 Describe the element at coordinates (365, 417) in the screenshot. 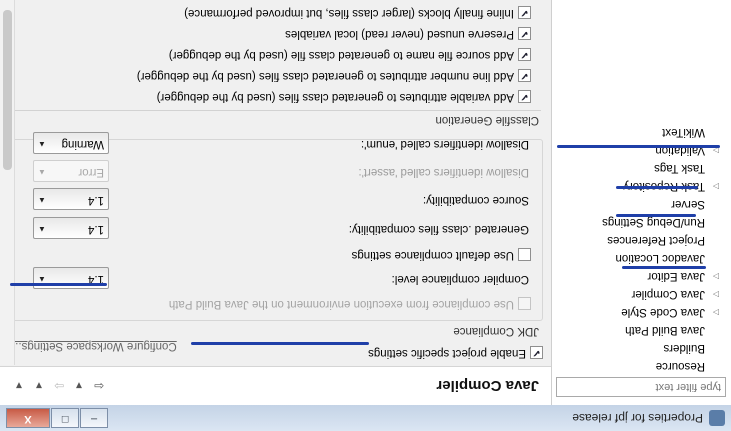

I see `title-bar: Properties for jpf release – □ X` at that location.